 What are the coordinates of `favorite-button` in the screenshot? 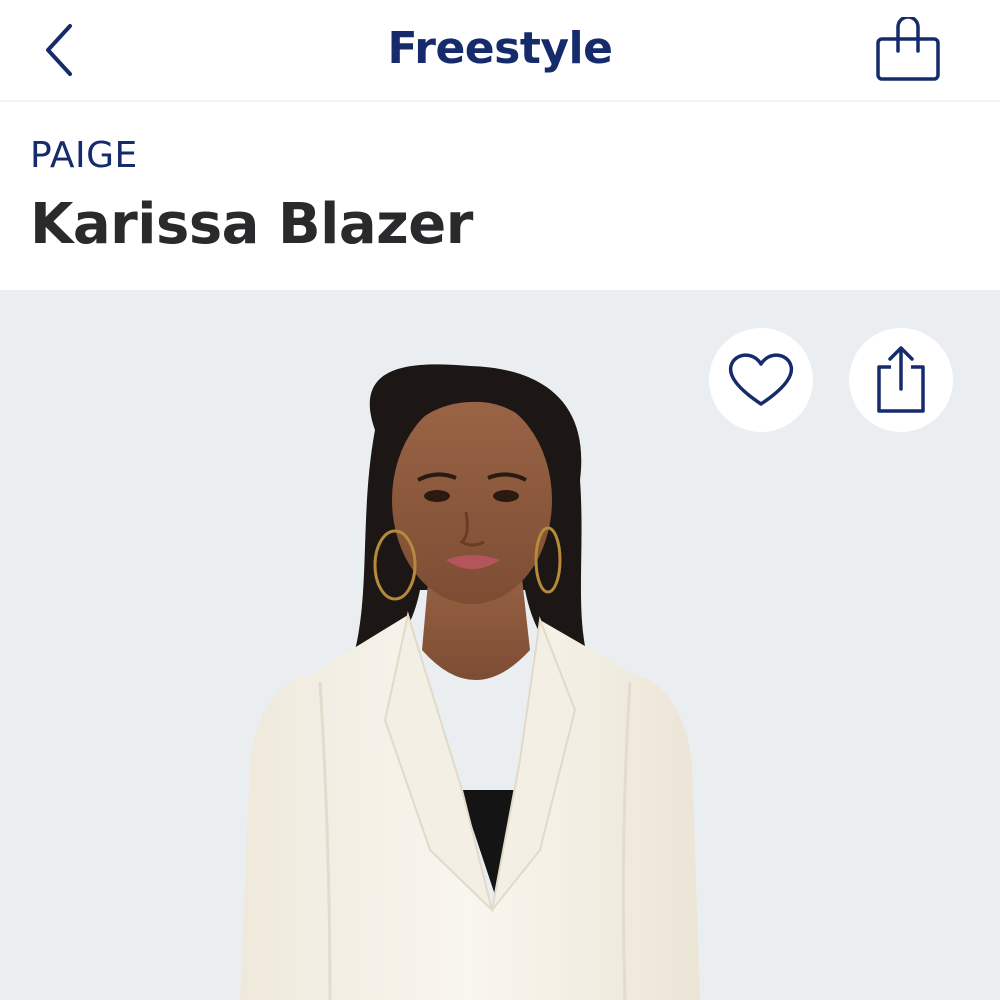 It's located at (761, 380).